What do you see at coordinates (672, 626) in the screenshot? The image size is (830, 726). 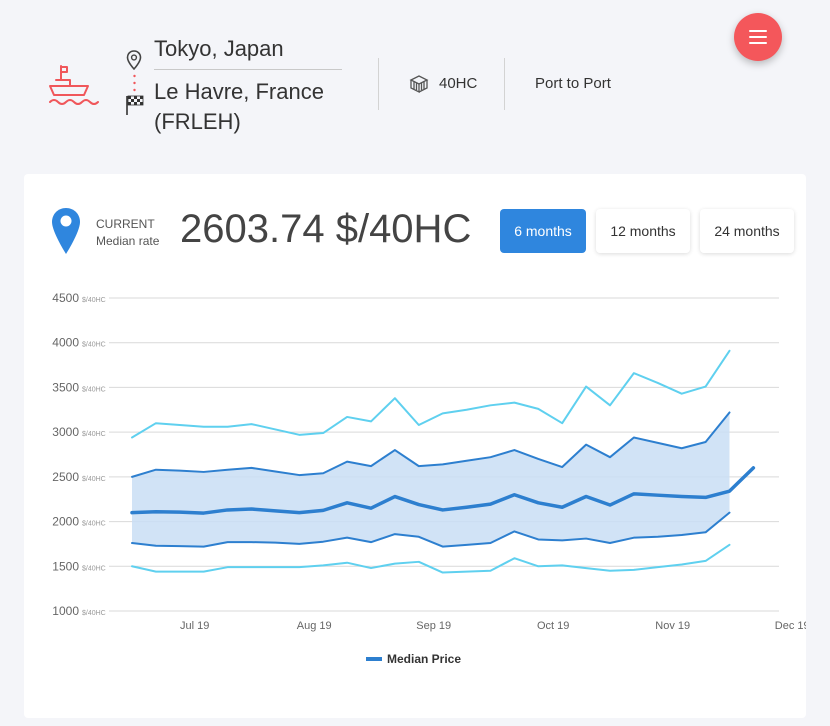 I see `x-tick-label: Nov 19` at bounding box center [672, 626].